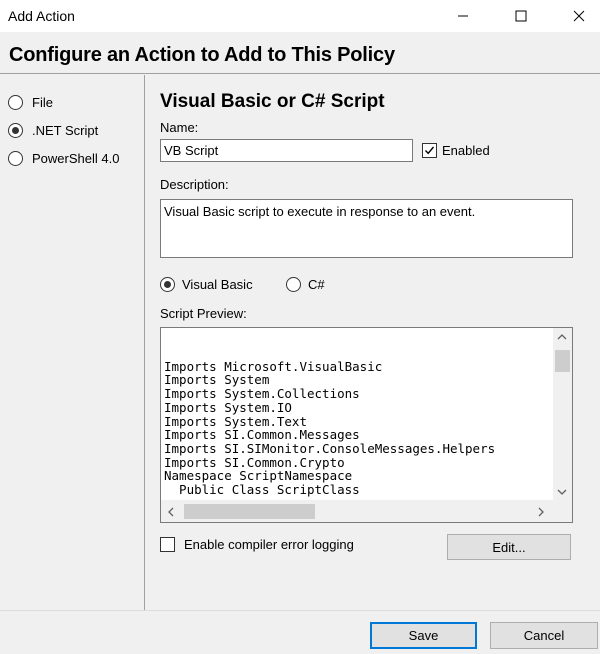 The width and height of the screenshot is (600, 654). I want to click on maximize-button, so click(521, 16).